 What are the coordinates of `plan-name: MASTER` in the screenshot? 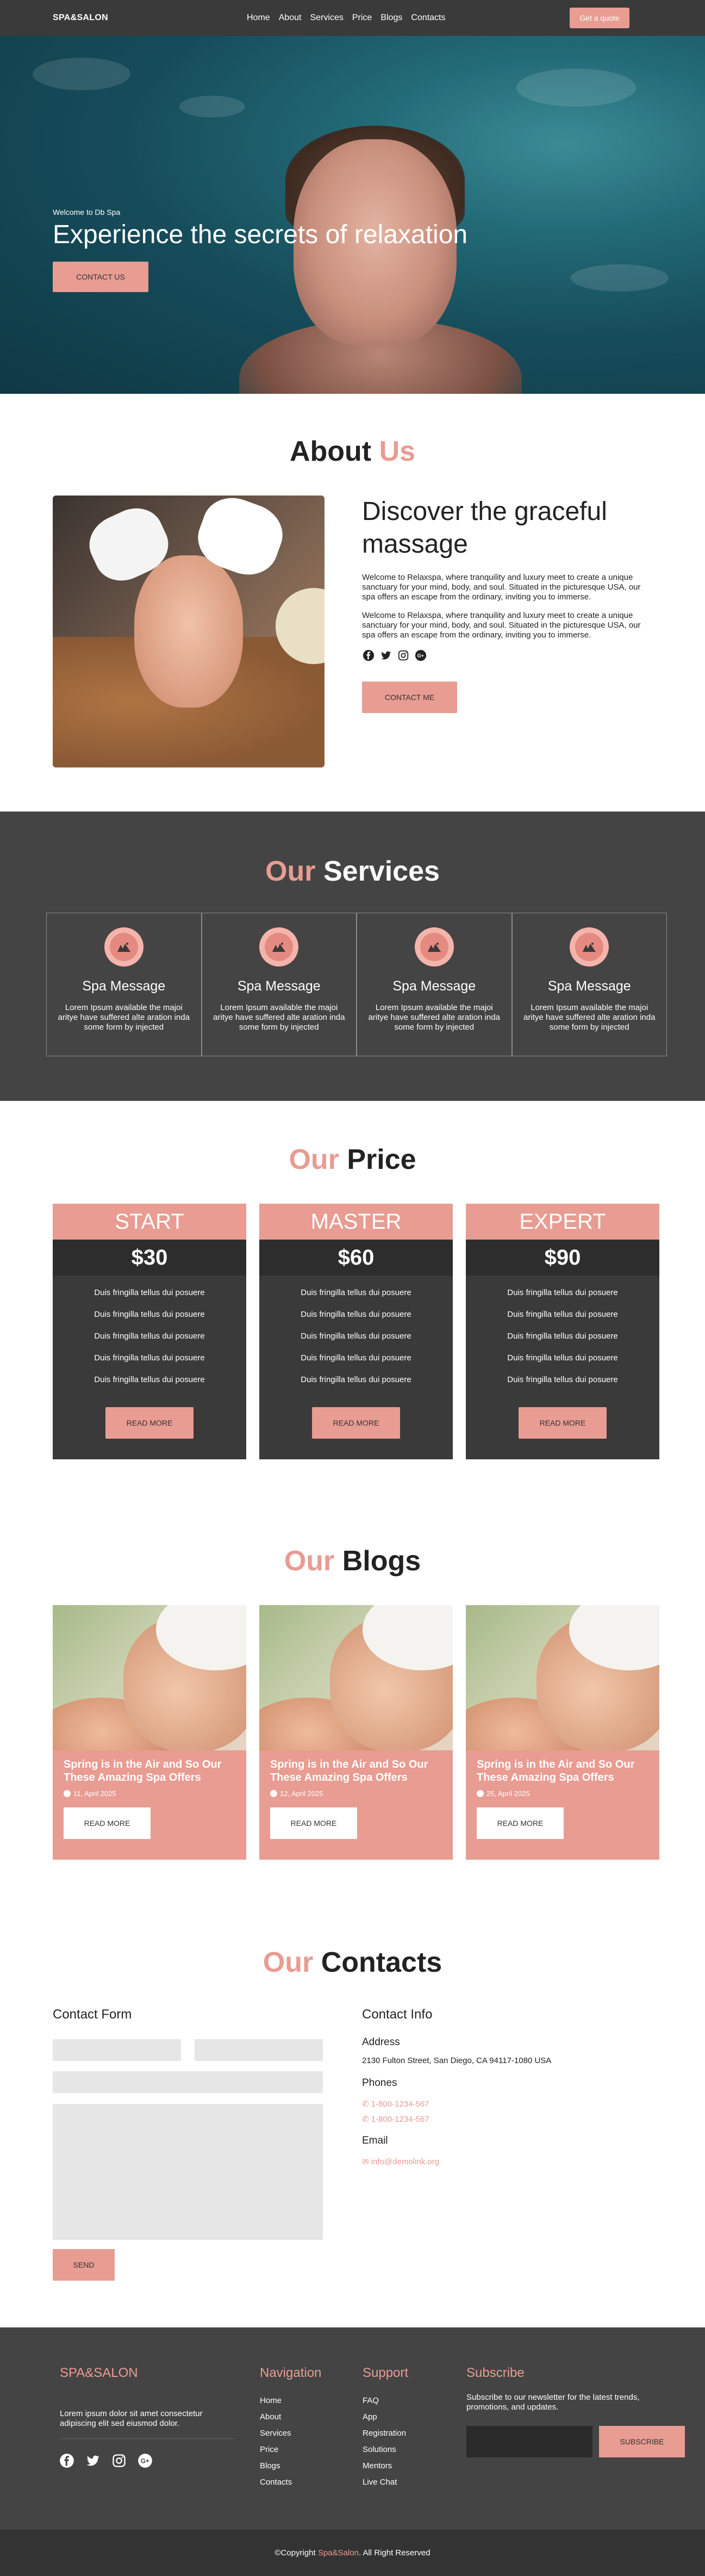 It's located at (356, 1222).